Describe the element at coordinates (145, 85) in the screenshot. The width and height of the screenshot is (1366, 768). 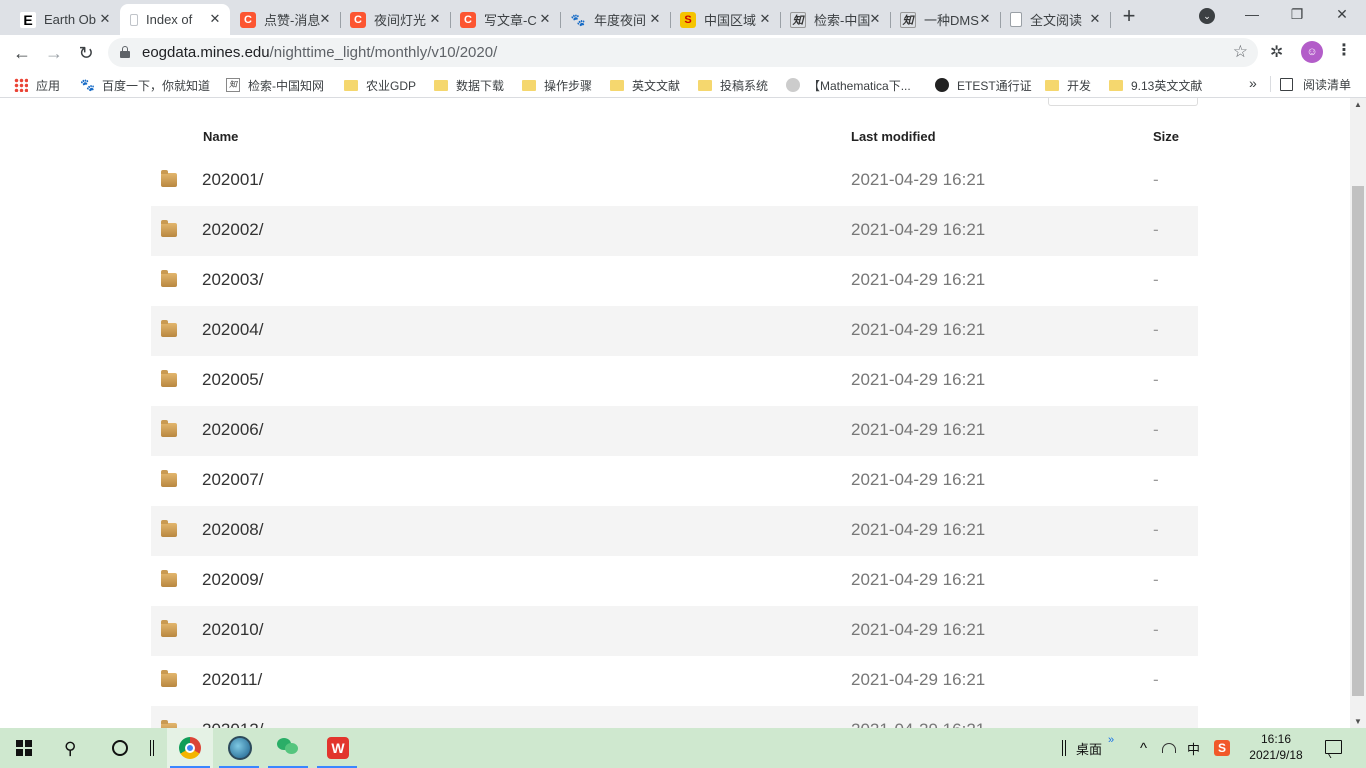
I see `bookmark-item: 🐾 百度一下，你就知道` at that location.